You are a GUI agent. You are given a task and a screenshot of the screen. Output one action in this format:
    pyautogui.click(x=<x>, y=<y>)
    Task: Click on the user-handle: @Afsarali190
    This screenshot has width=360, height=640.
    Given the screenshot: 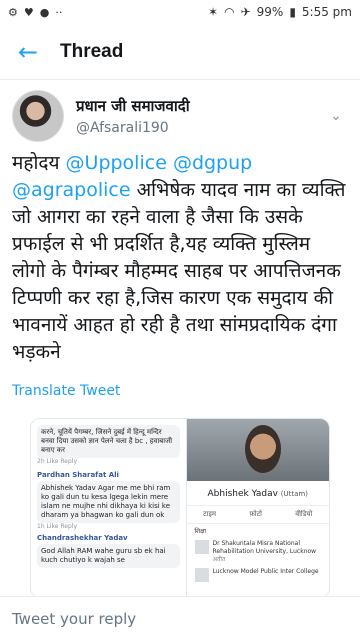 What is the action you would take?
    pyautogui.click(x=200, y=128)
    